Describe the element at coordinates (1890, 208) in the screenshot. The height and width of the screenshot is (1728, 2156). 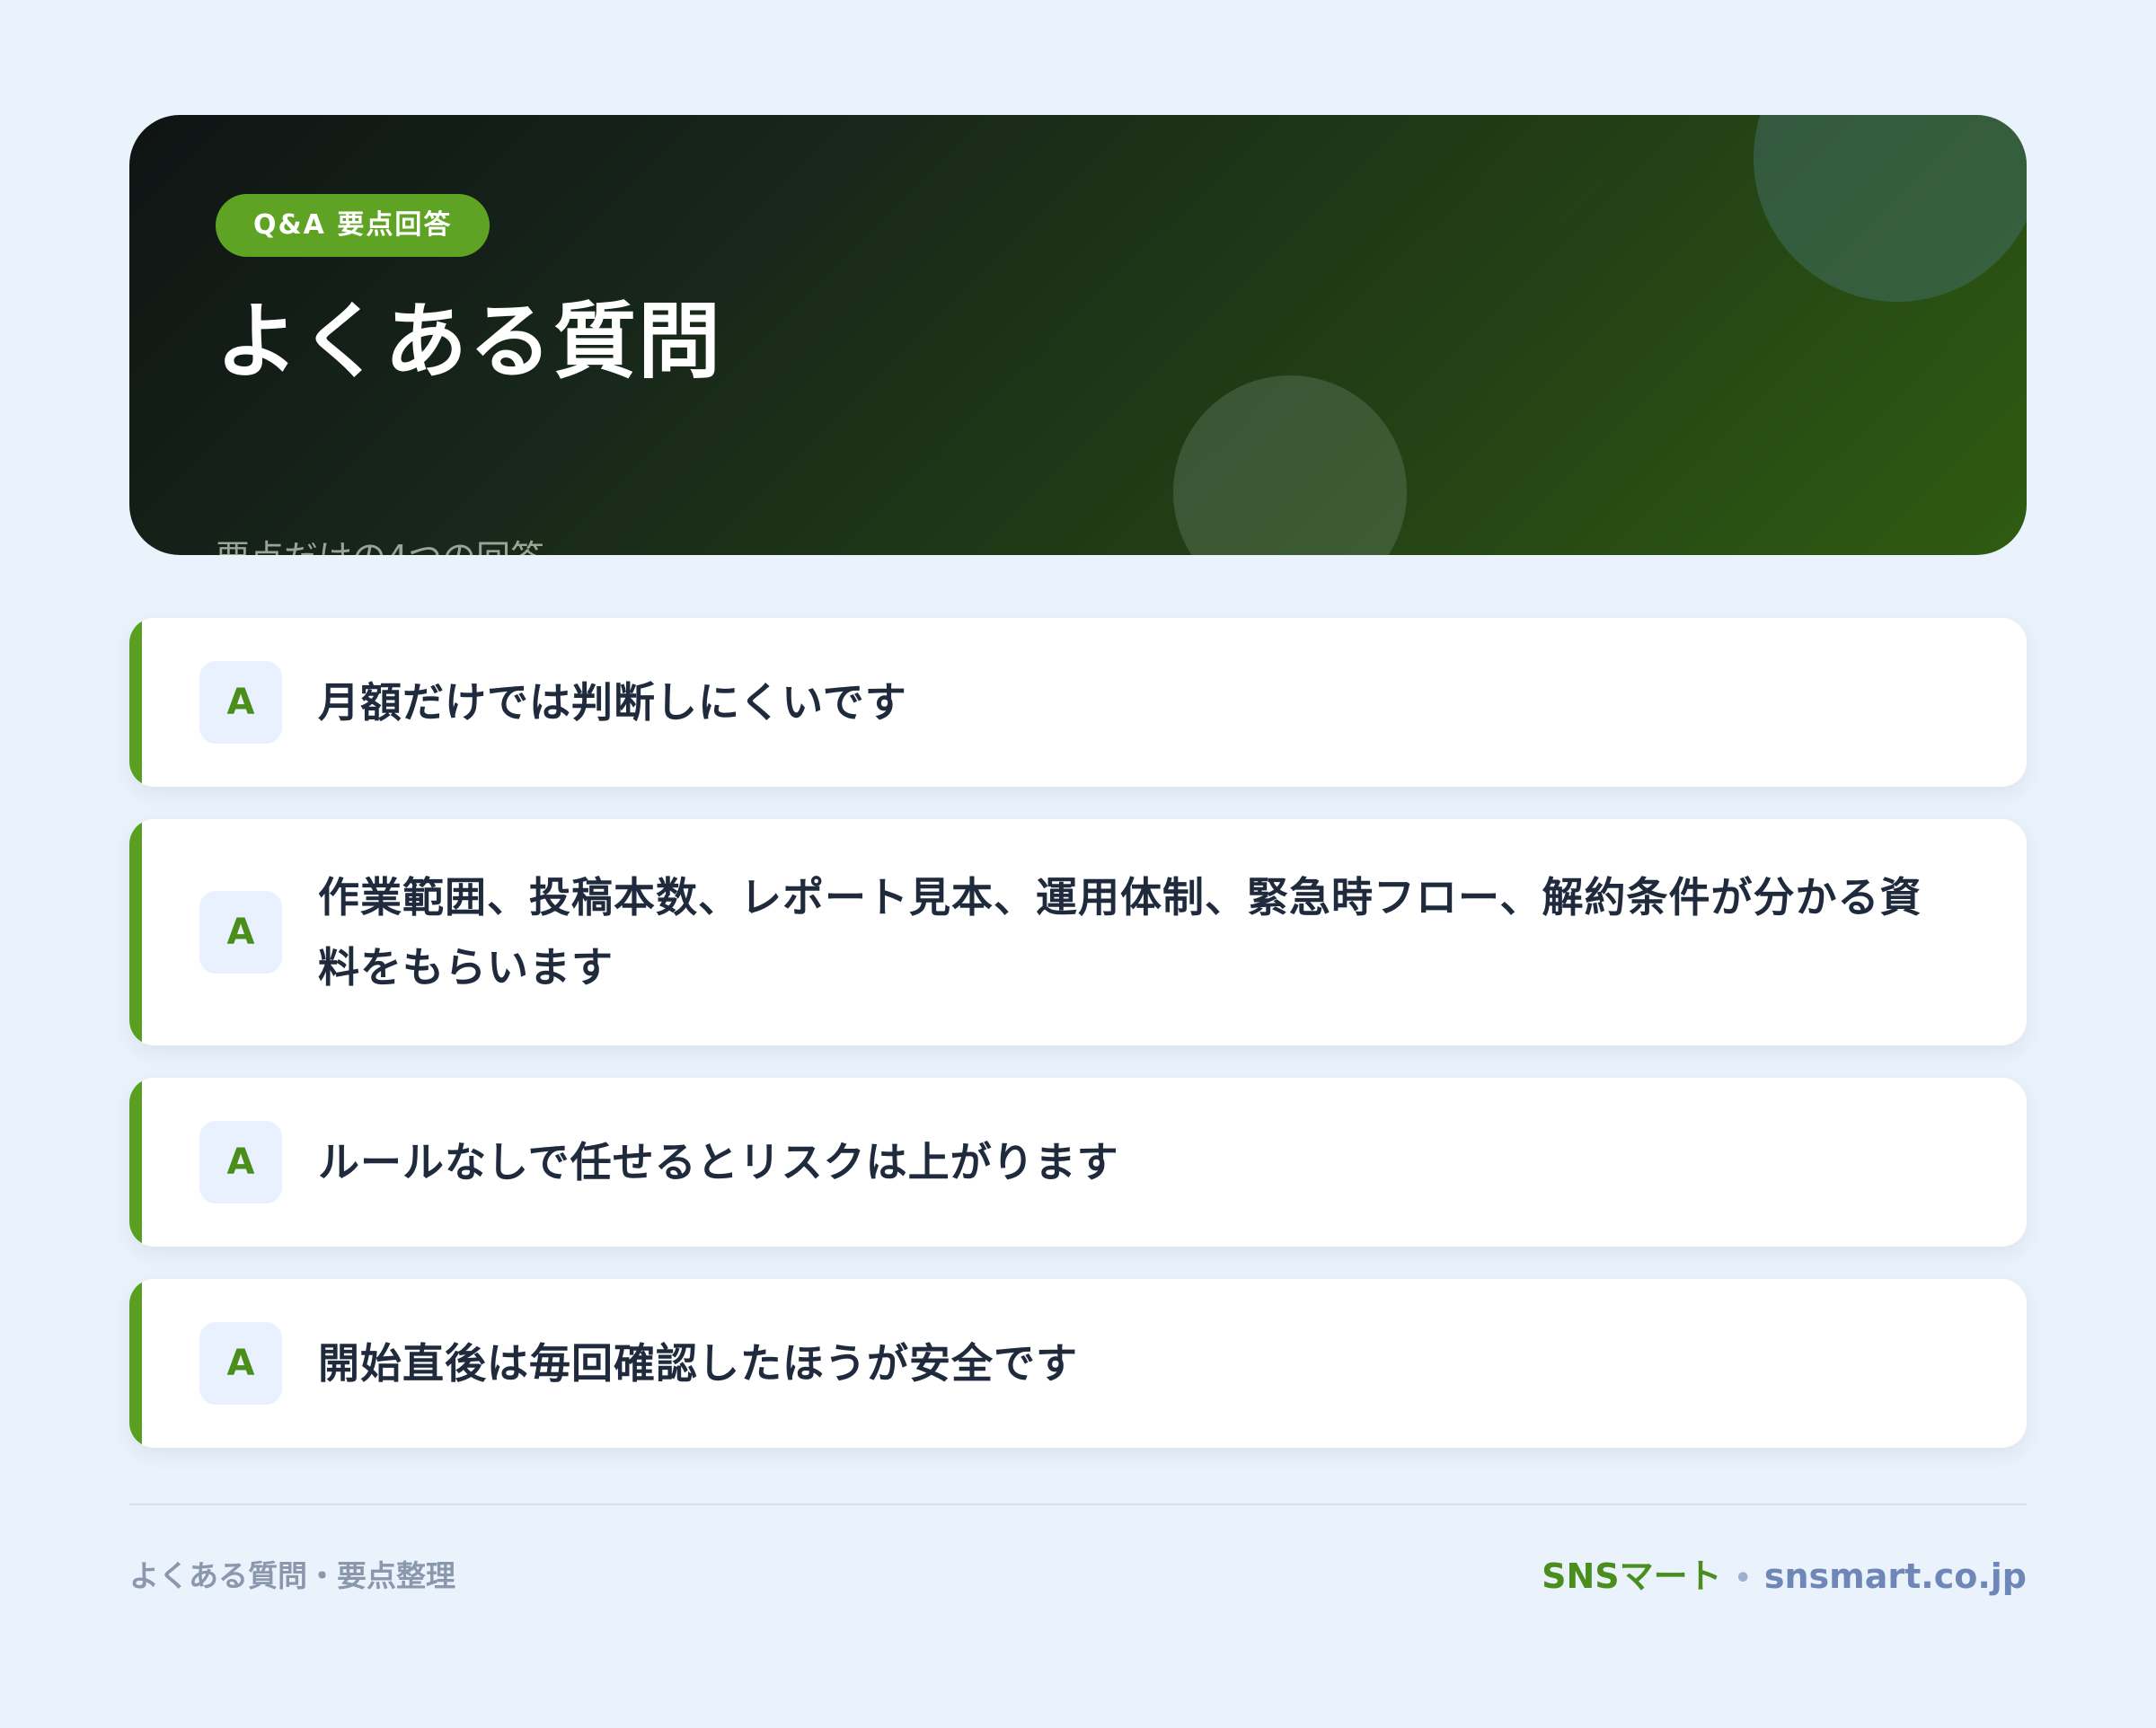
I see `decorative-circle-large` at that location.